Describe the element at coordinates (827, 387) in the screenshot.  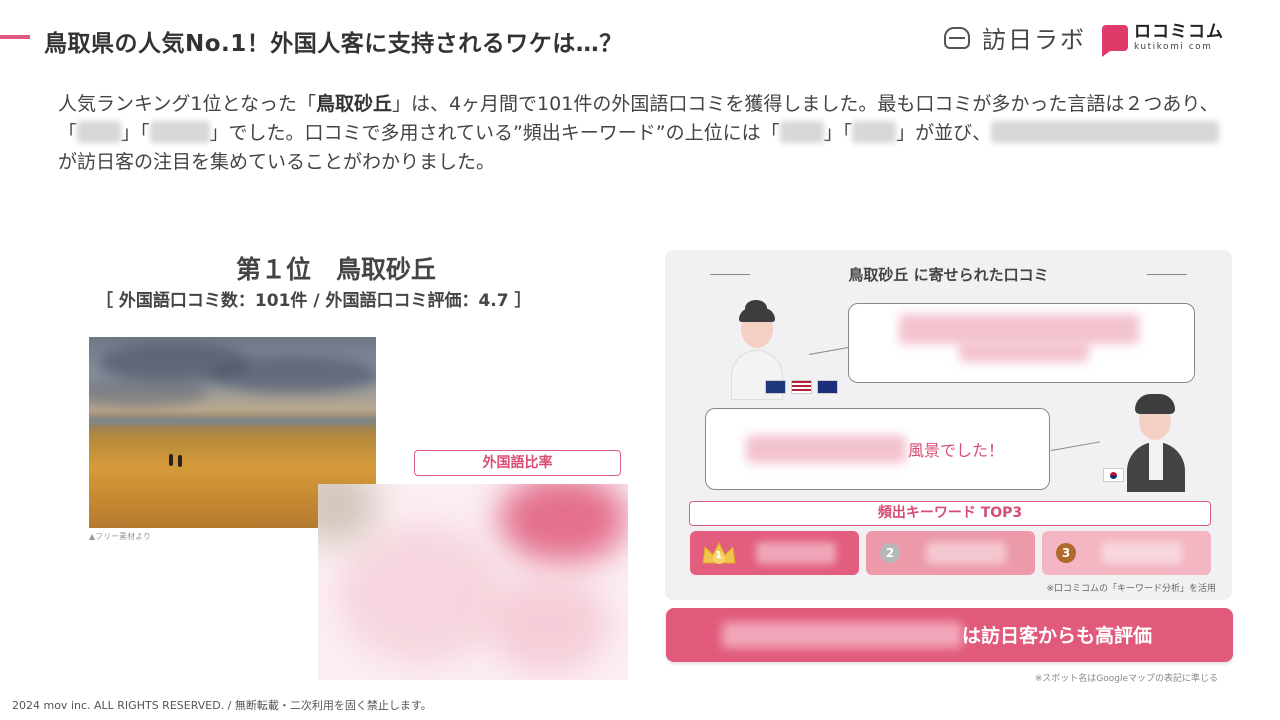
I see `au-flag-icon` at that location.